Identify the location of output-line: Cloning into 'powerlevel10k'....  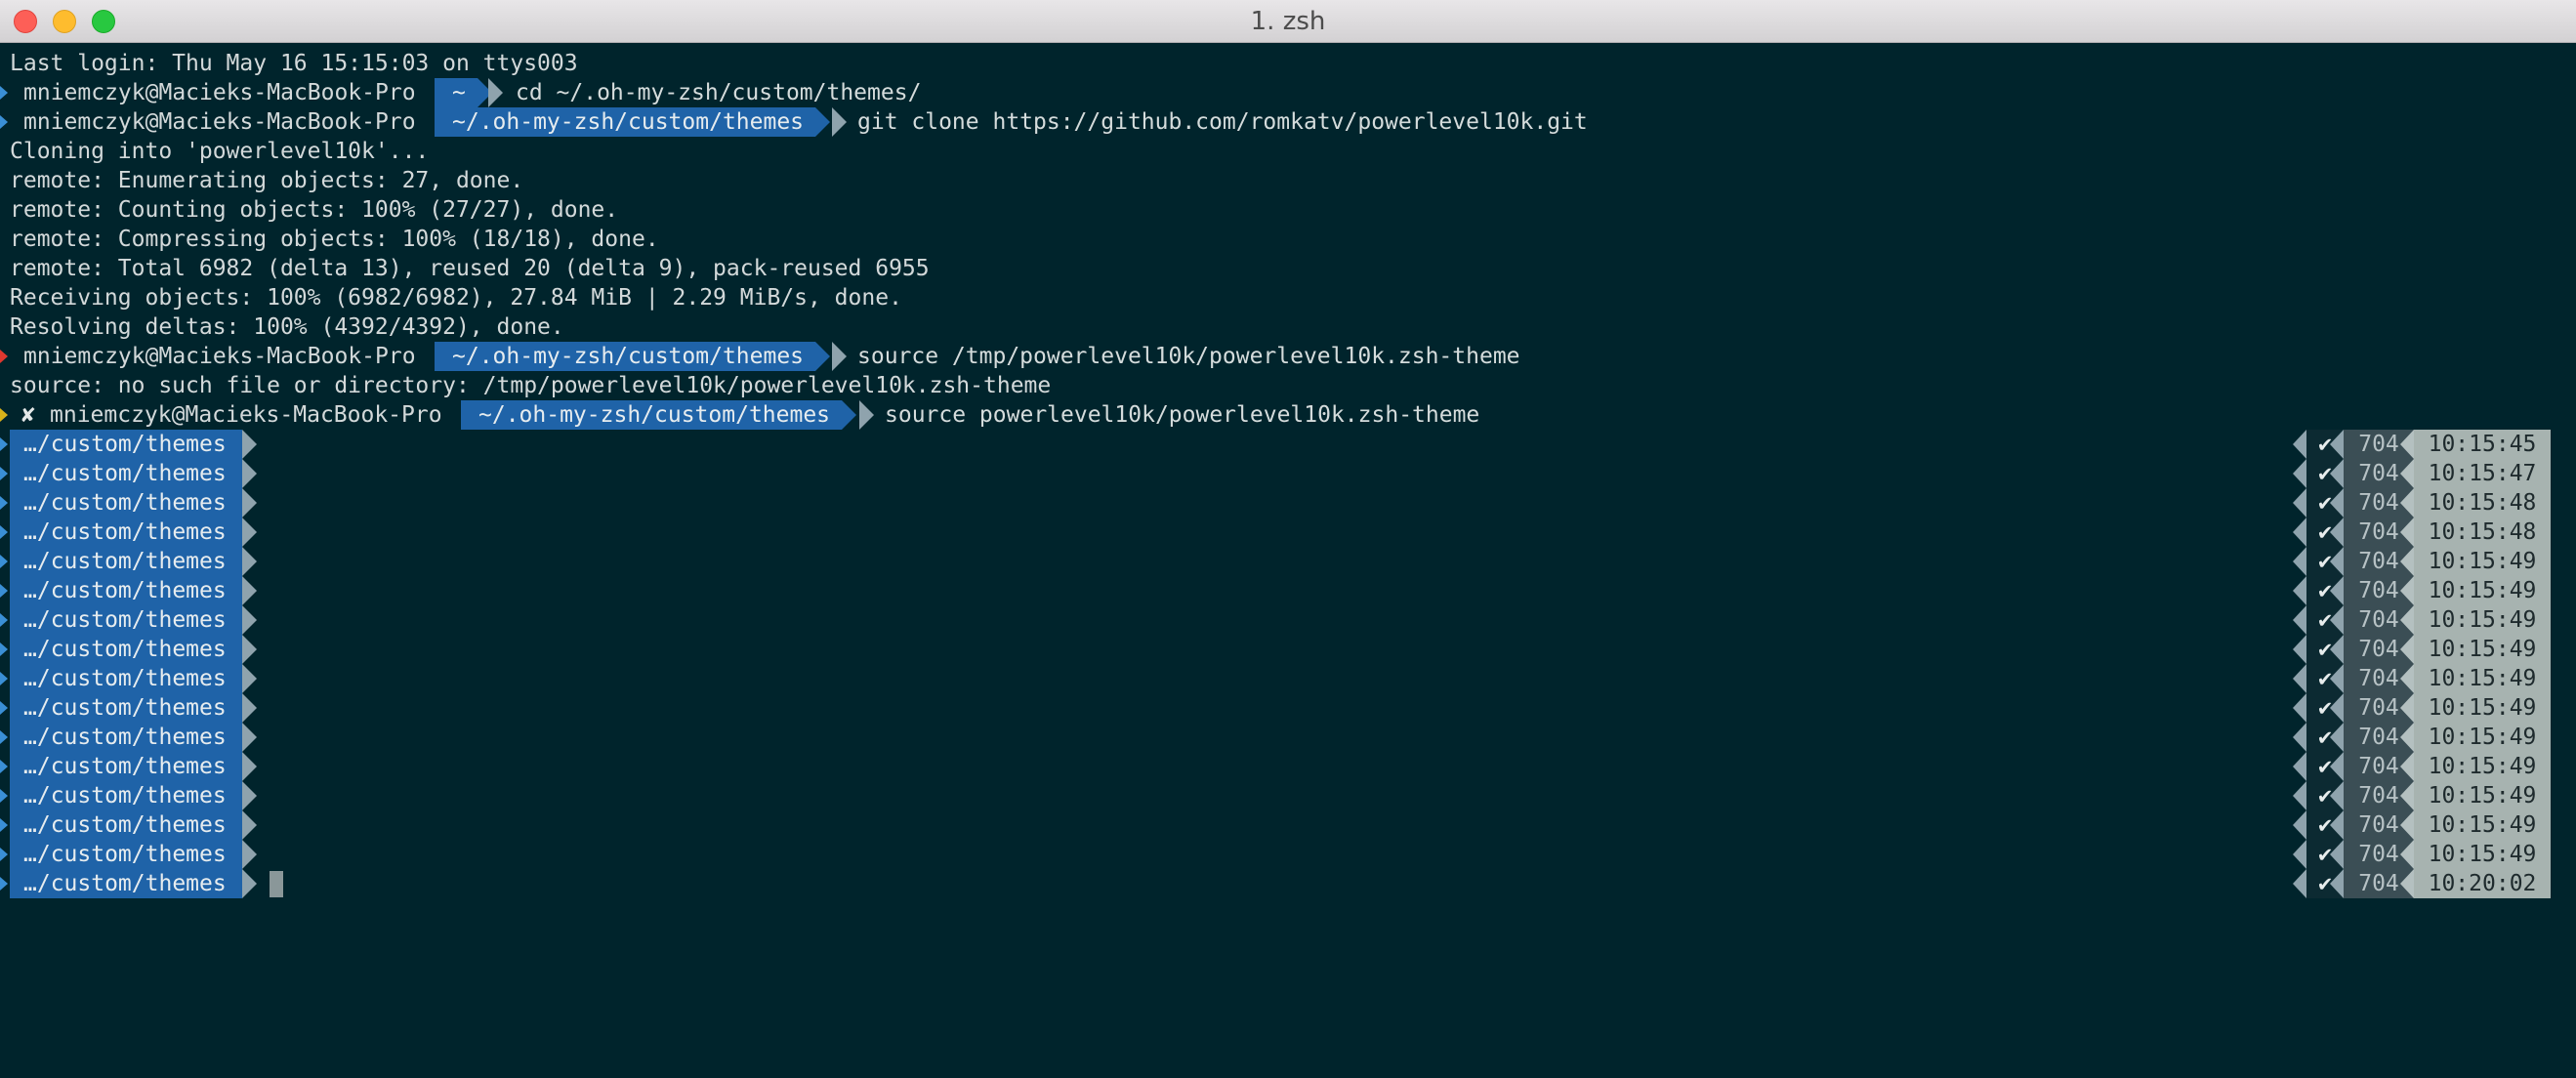
(1288, 152).